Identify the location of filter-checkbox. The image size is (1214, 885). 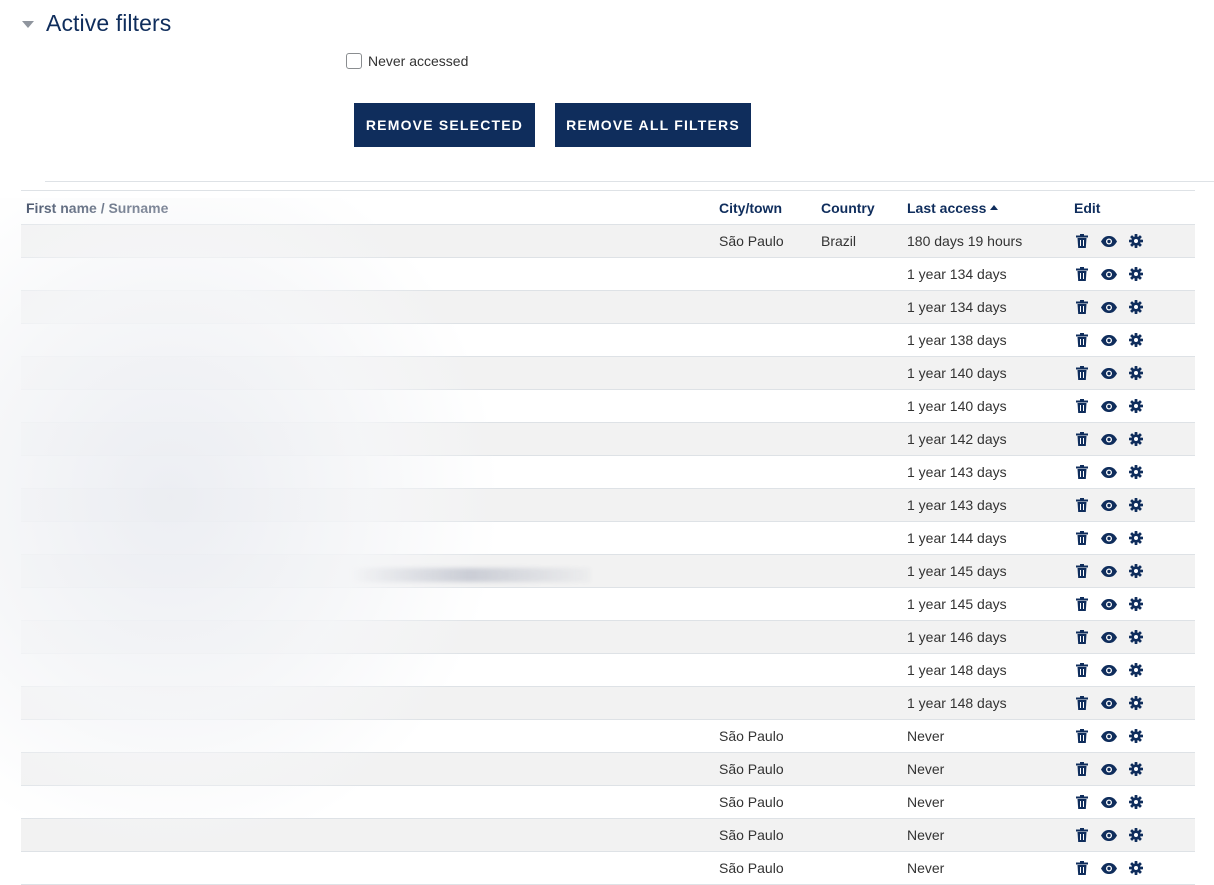
(354, 61).